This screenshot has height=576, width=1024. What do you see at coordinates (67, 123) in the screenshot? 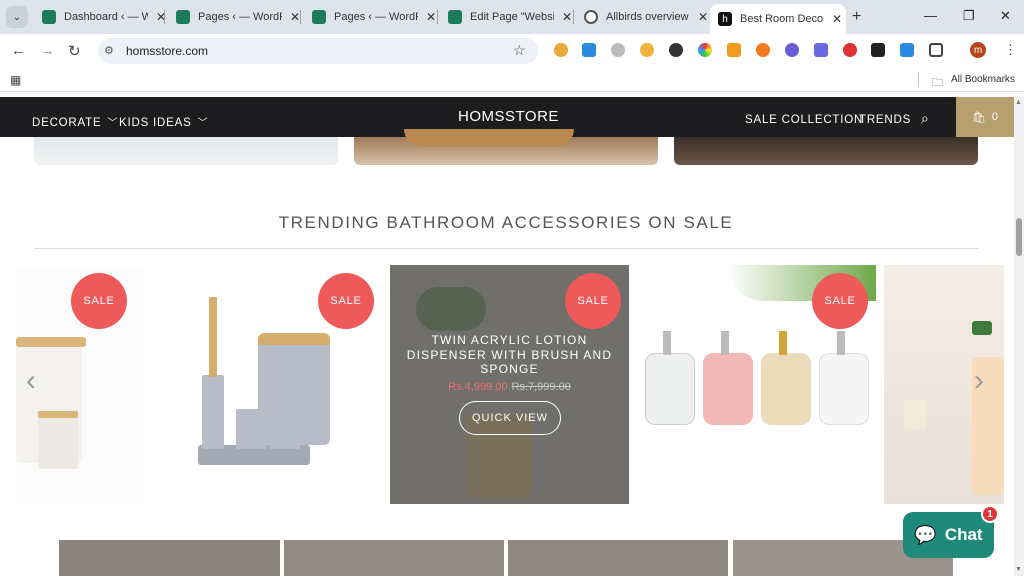
I see `nav-label: DECORATE` at bounding box center [67, 123].